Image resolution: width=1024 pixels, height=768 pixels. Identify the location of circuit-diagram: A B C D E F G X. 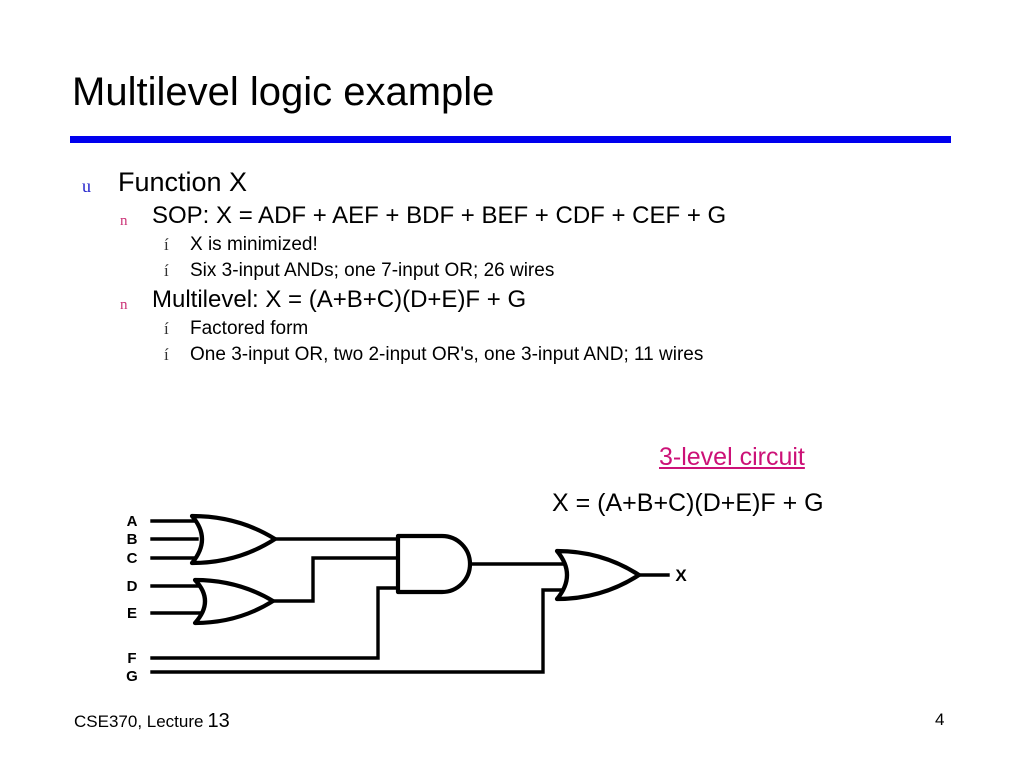
(410, 598).